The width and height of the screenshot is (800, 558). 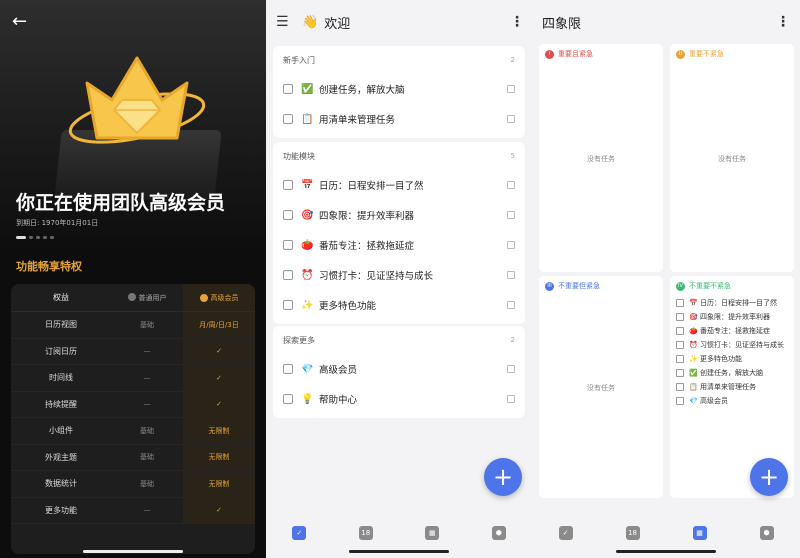 What do you see at coordinates (133, 457) in the screenshot?
I see `table-row: 外观主题 基础 无限制` at bounding box center [133, 457].